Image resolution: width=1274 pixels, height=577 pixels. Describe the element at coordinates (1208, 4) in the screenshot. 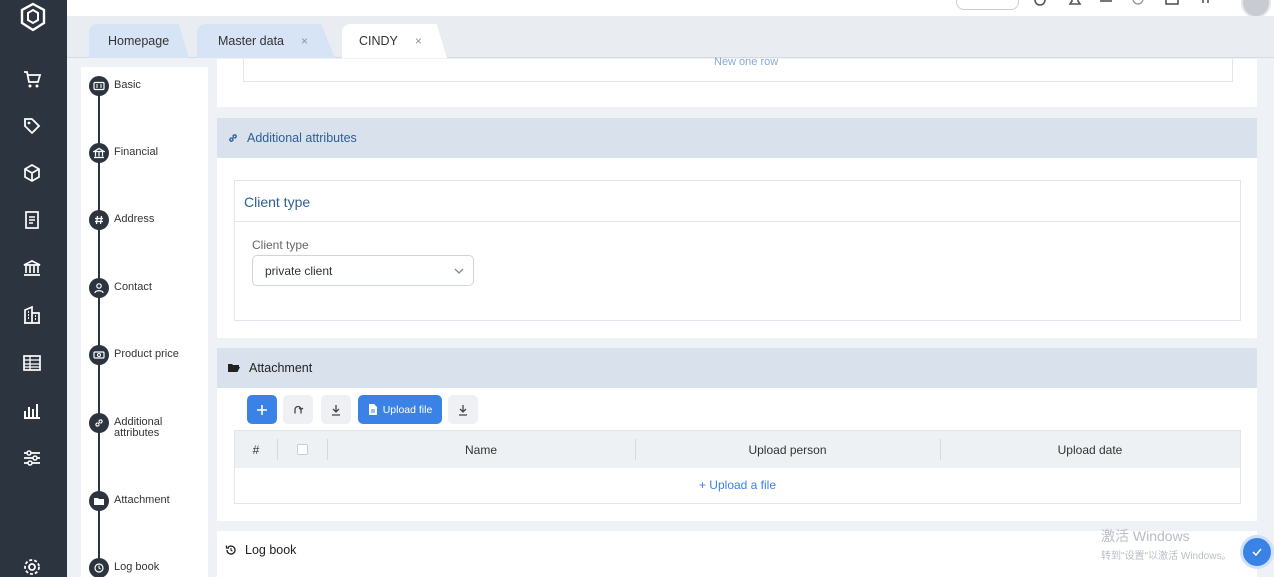

I see `fullscreen-icon` at that location.